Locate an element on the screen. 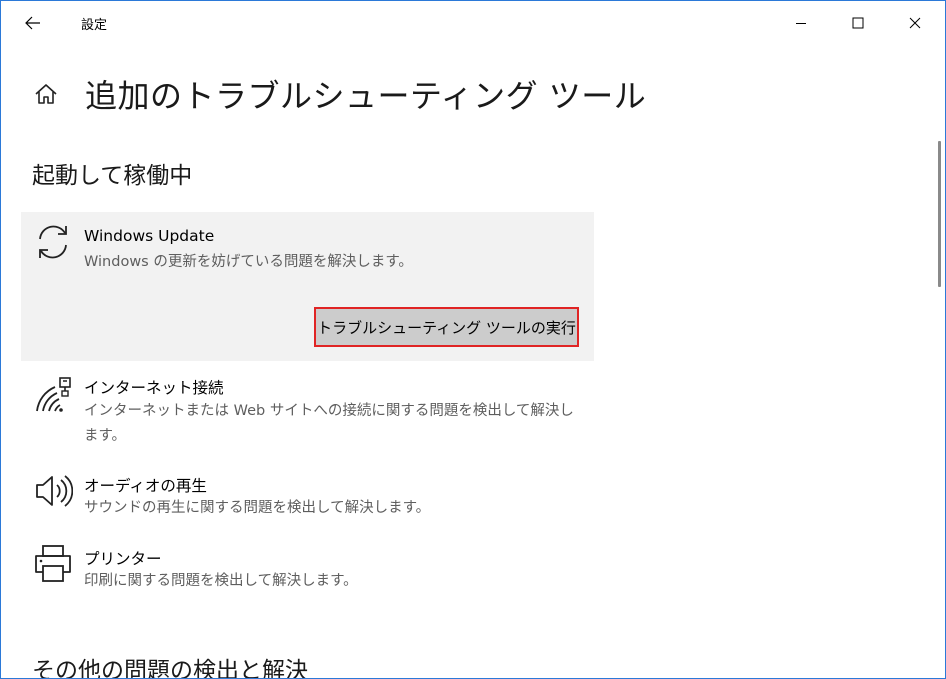  troubleshooter-item-audio: オーディオの再生 サウンドの再生に関する問題を検出して解決します。 is located at coordinates (307, 496).